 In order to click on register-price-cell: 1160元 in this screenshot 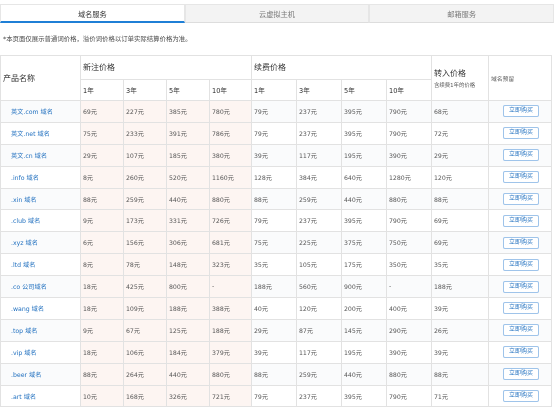, I will do `click(230, 177)`.